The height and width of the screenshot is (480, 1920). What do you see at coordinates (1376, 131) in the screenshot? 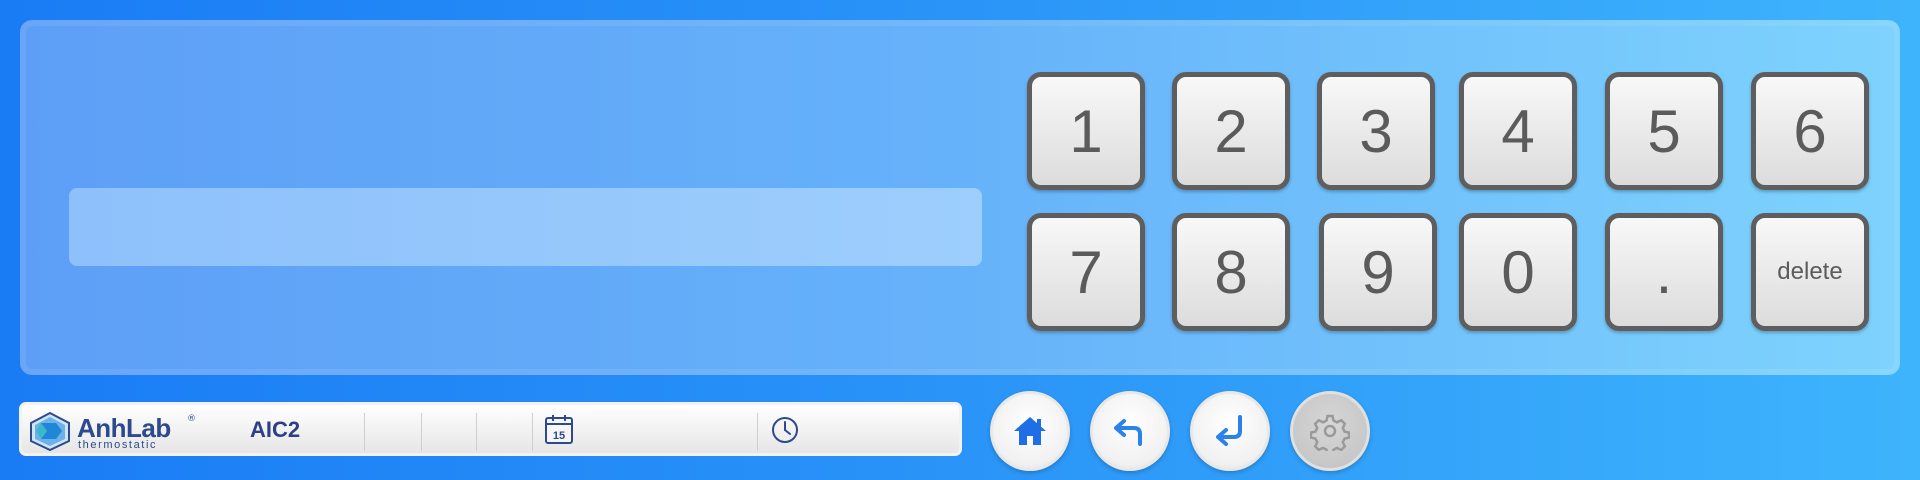
I see `key-3: 3` at bounding box center [1376, 131].